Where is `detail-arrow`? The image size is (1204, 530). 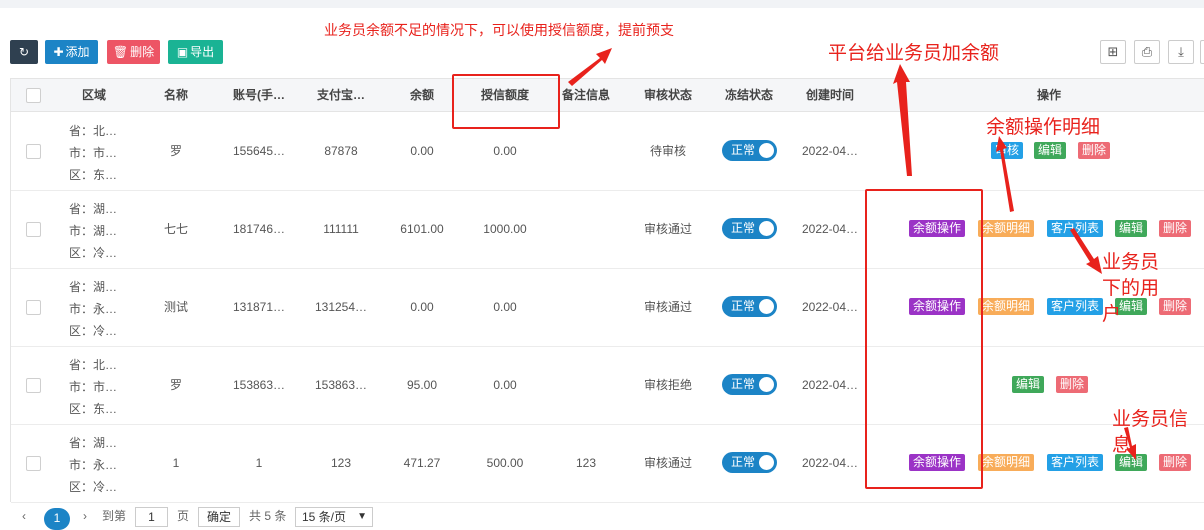 detail-arrow is located at coordinates (1005, 174).